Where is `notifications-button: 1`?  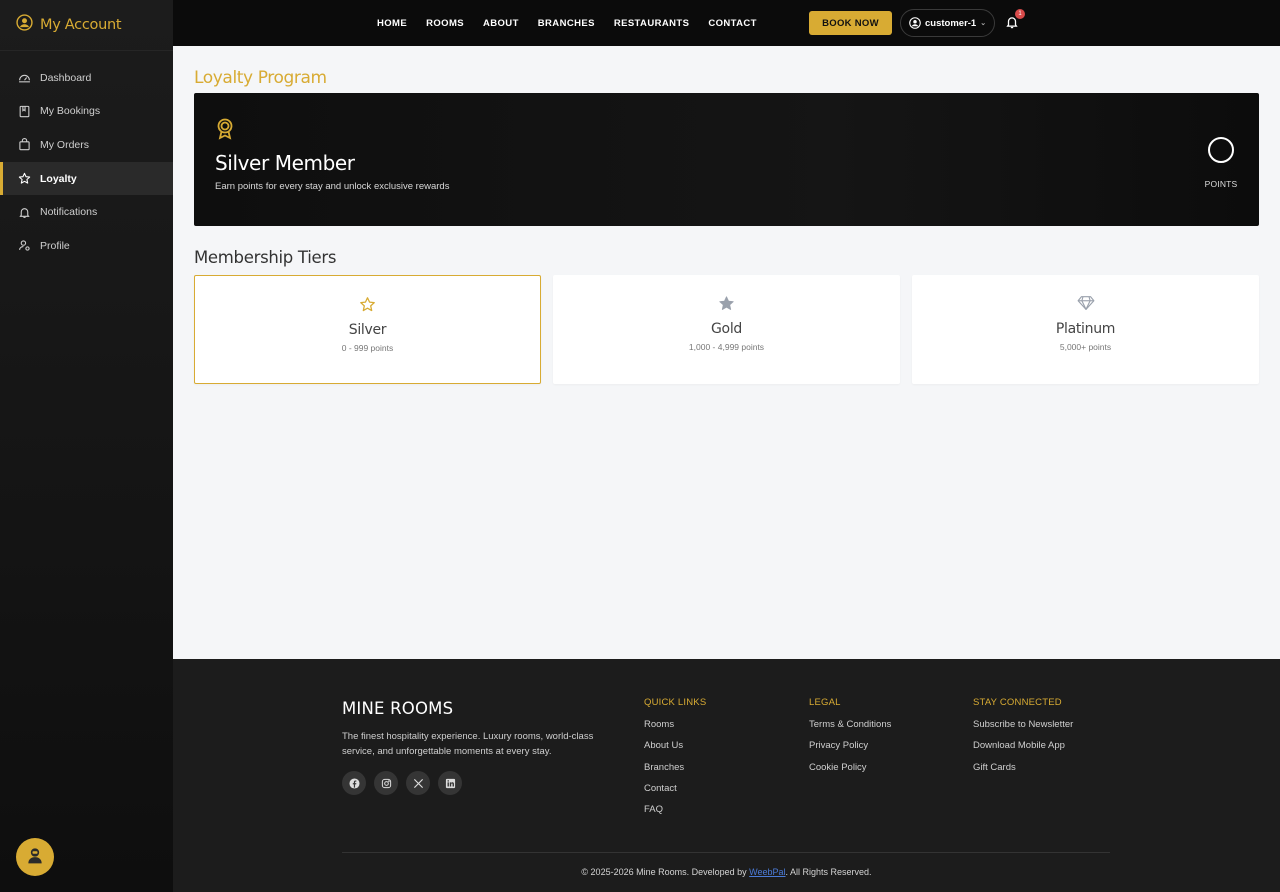 notifications-button: 1 is located at coordinates (1015, 21).